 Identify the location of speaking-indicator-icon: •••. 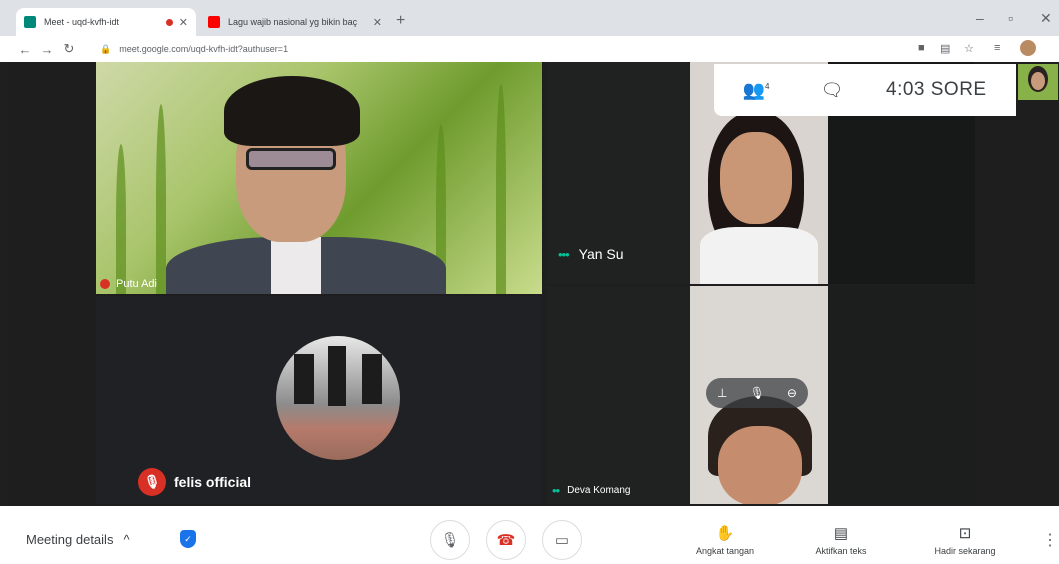
(564, 254).